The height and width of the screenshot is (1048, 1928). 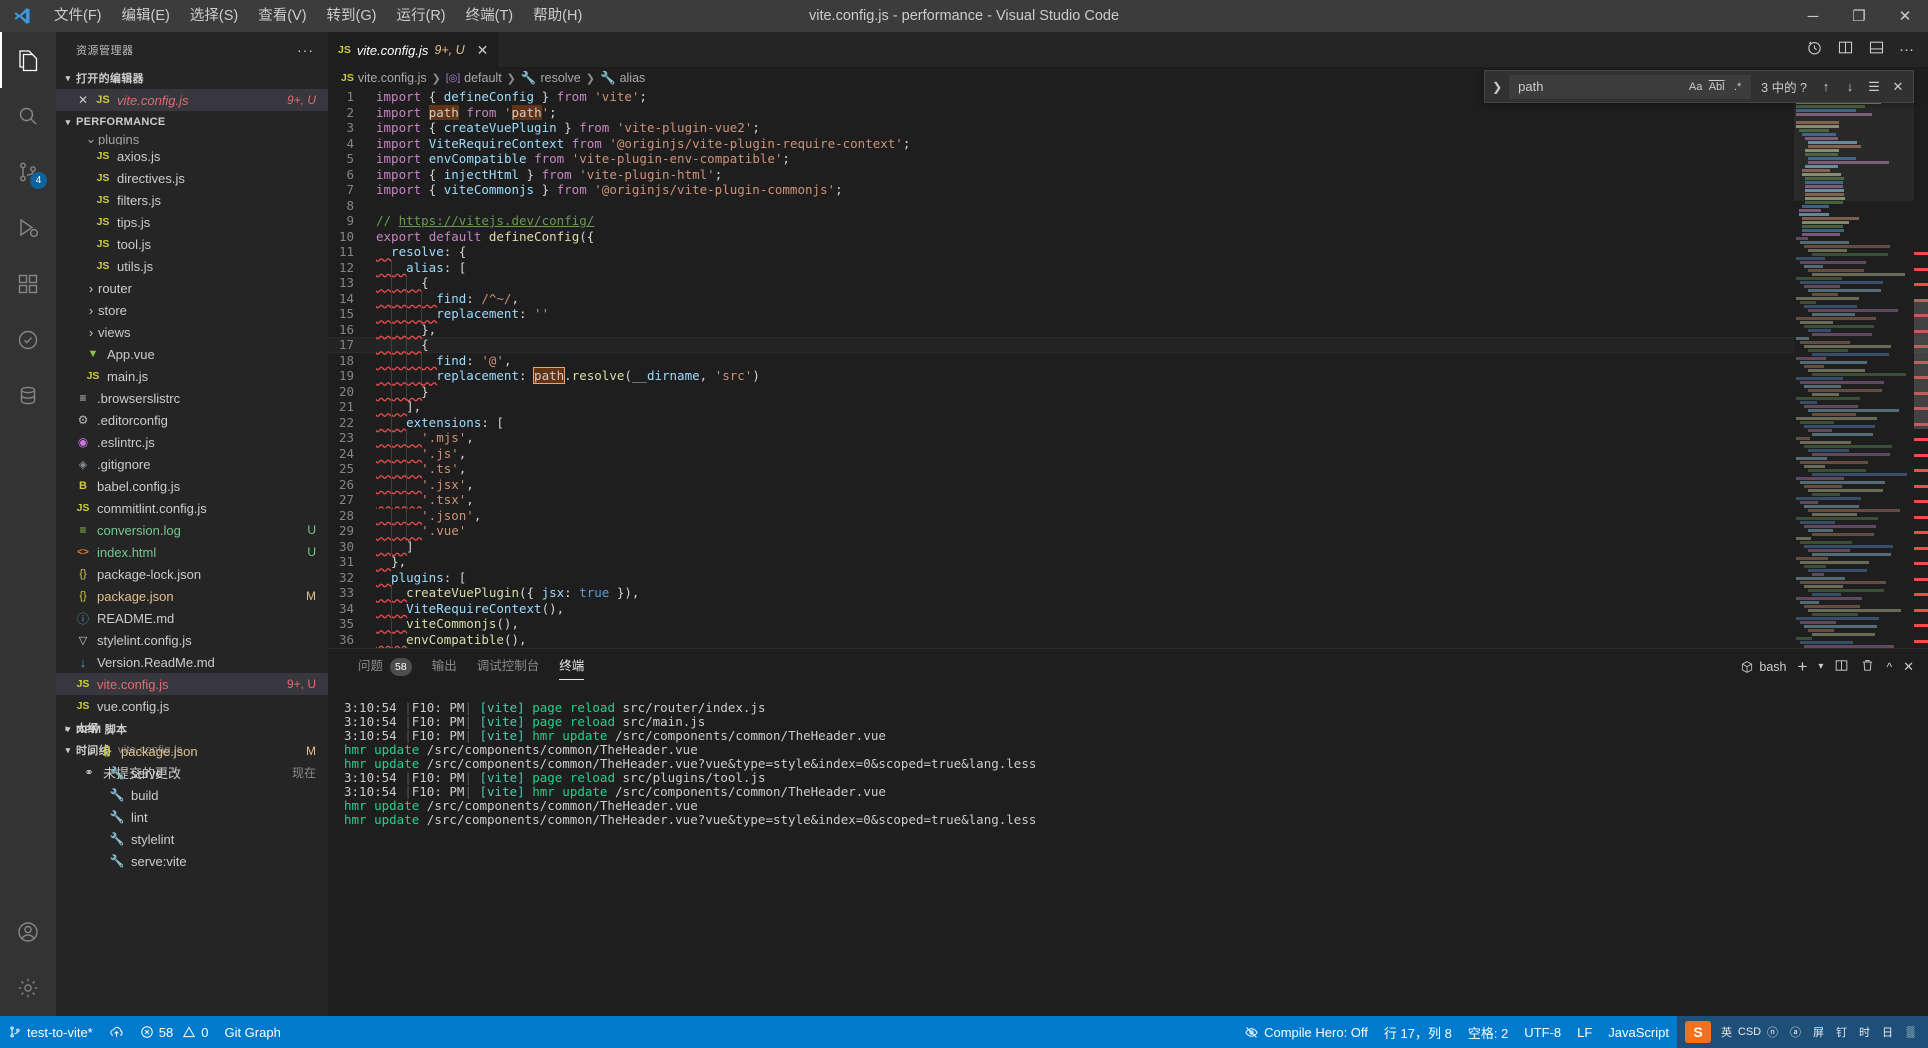 I want to click on tree-item-package-lock-json: {} package-lock.json, so click(x=192, y=574).